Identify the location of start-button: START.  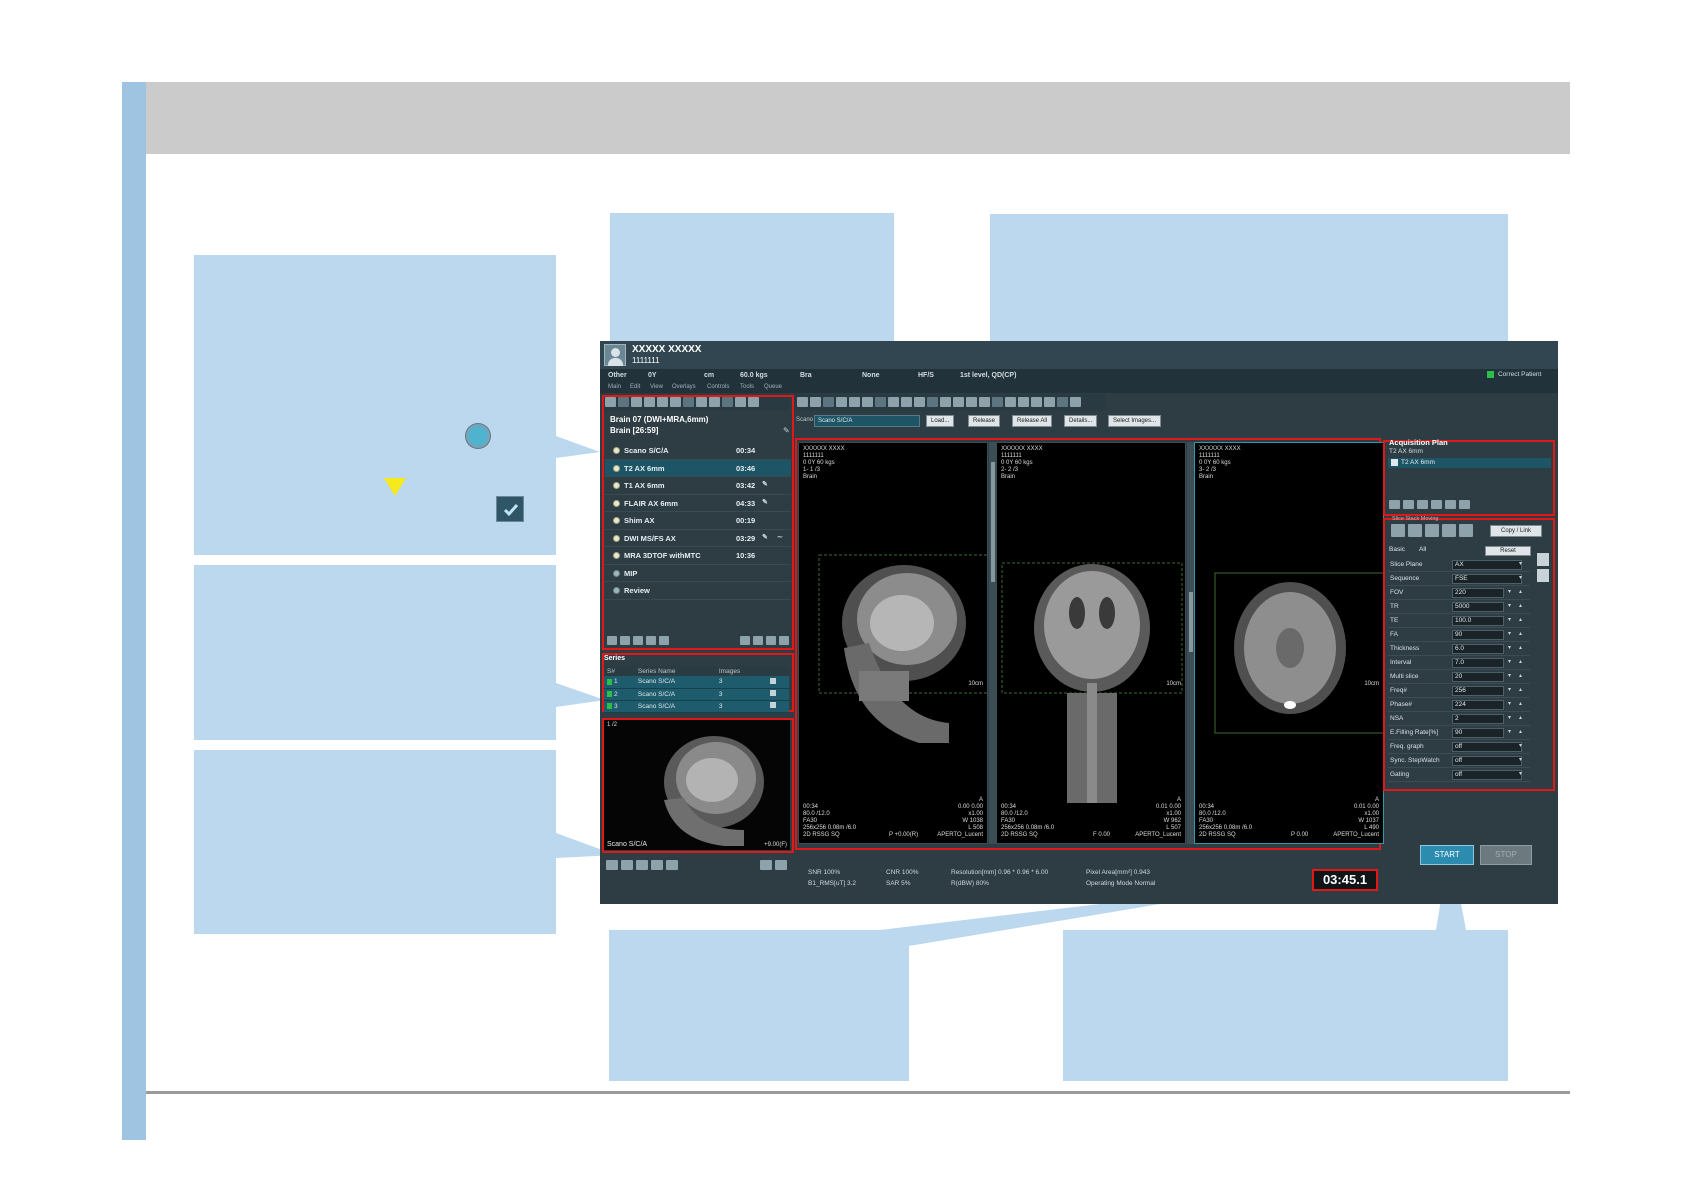
(1447, 855).